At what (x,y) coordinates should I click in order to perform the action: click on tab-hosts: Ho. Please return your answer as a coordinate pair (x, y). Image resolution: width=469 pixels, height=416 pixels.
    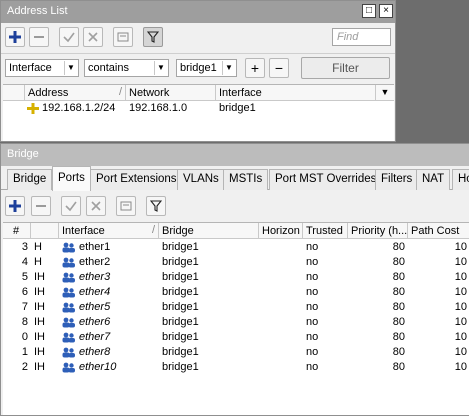
    Looking at the image, I should click on (460, 179).